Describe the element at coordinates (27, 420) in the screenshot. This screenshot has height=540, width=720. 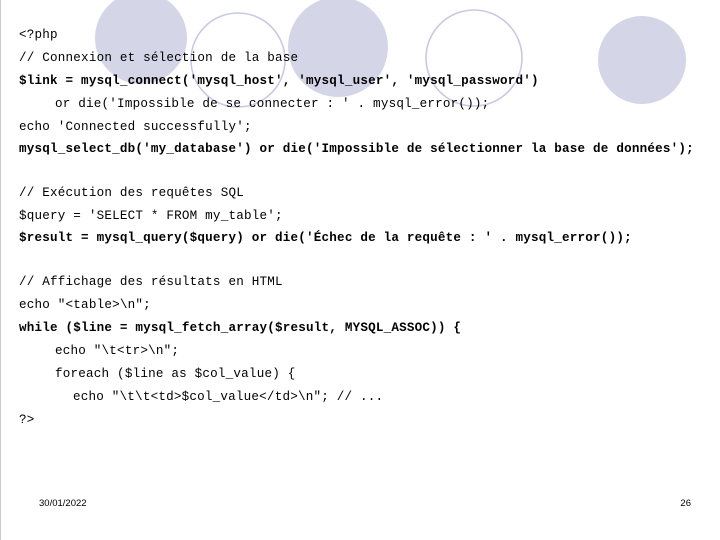
I see `code-line: ?>` at that location.